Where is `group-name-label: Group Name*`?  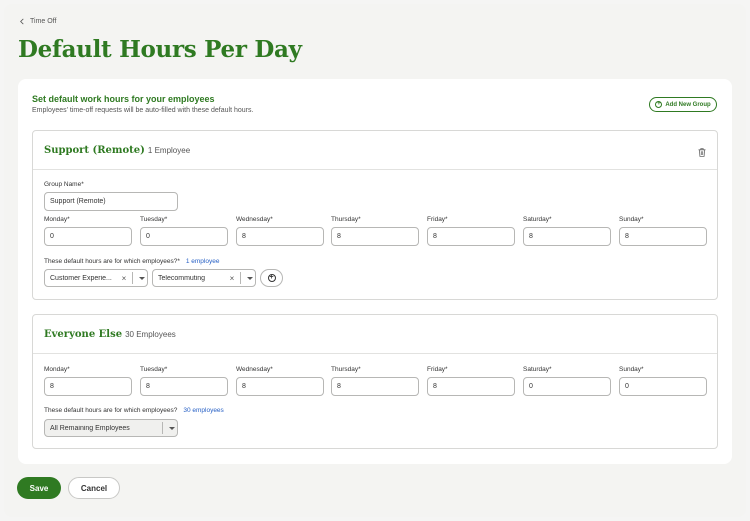 group-name-label: Group Name* is located at coordinates (64, 184).